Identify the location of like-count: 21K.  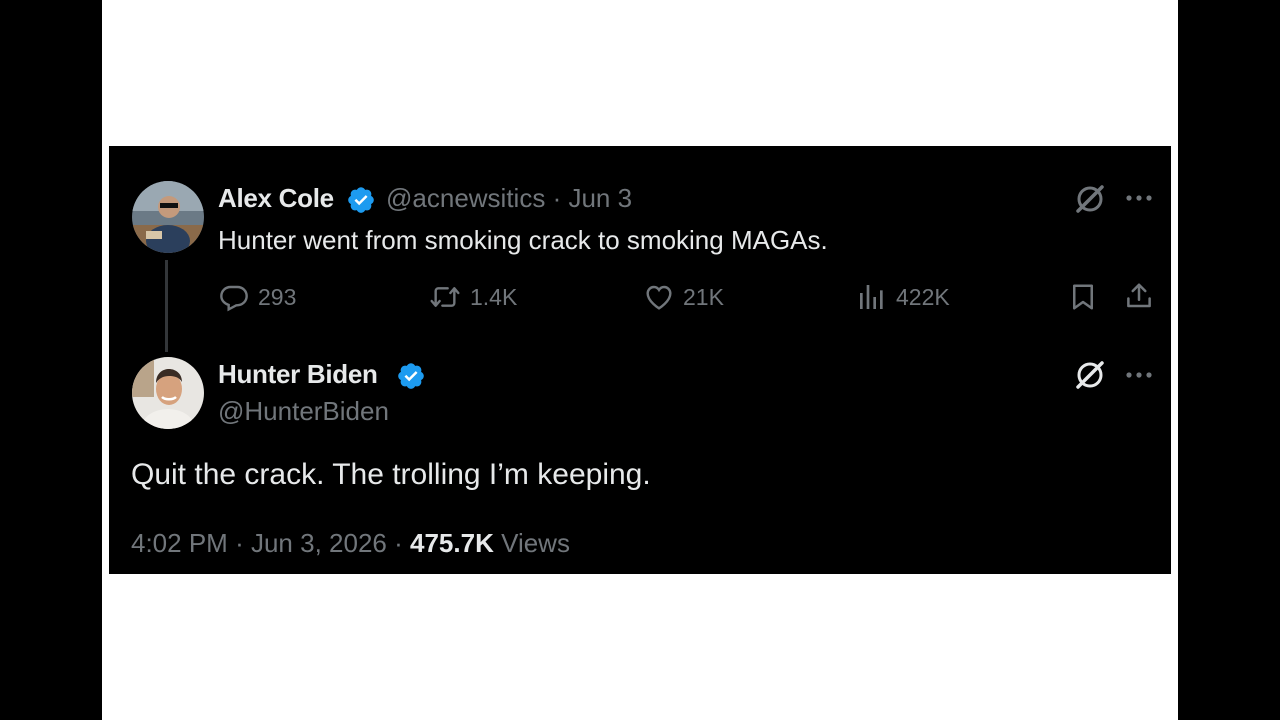
(703, 296).